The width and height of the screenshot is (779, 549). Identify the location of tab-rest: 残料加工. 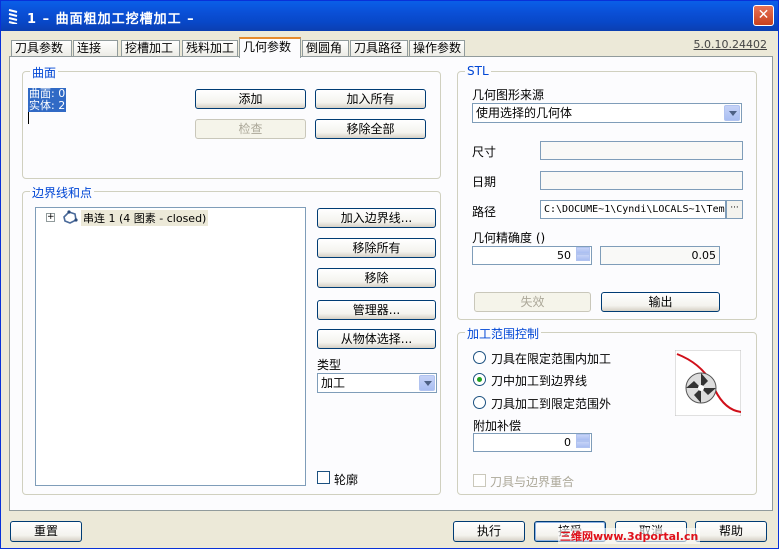
(210, 48).